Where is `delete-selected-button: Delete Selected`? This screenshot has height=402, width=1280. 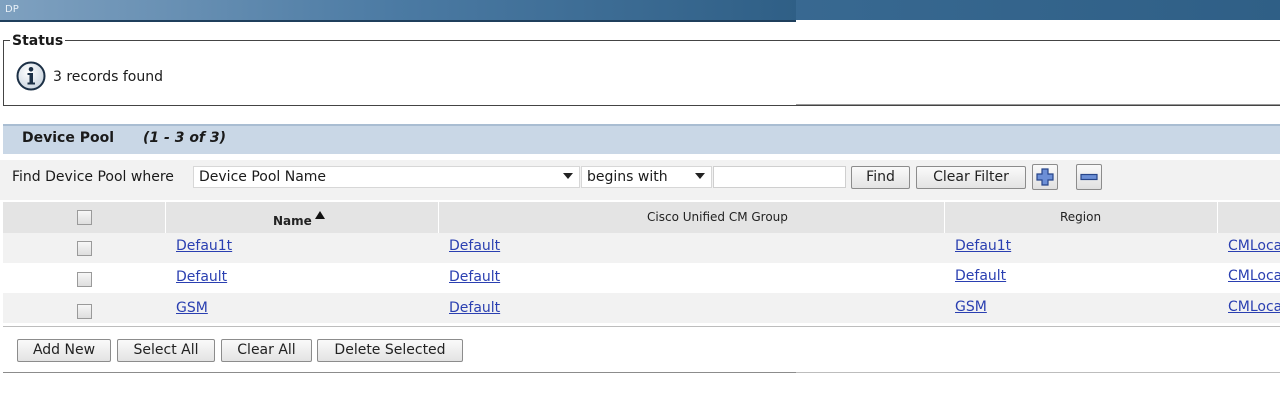 delete-selected-button: Delete Selected is located at coordinates (390, 350).